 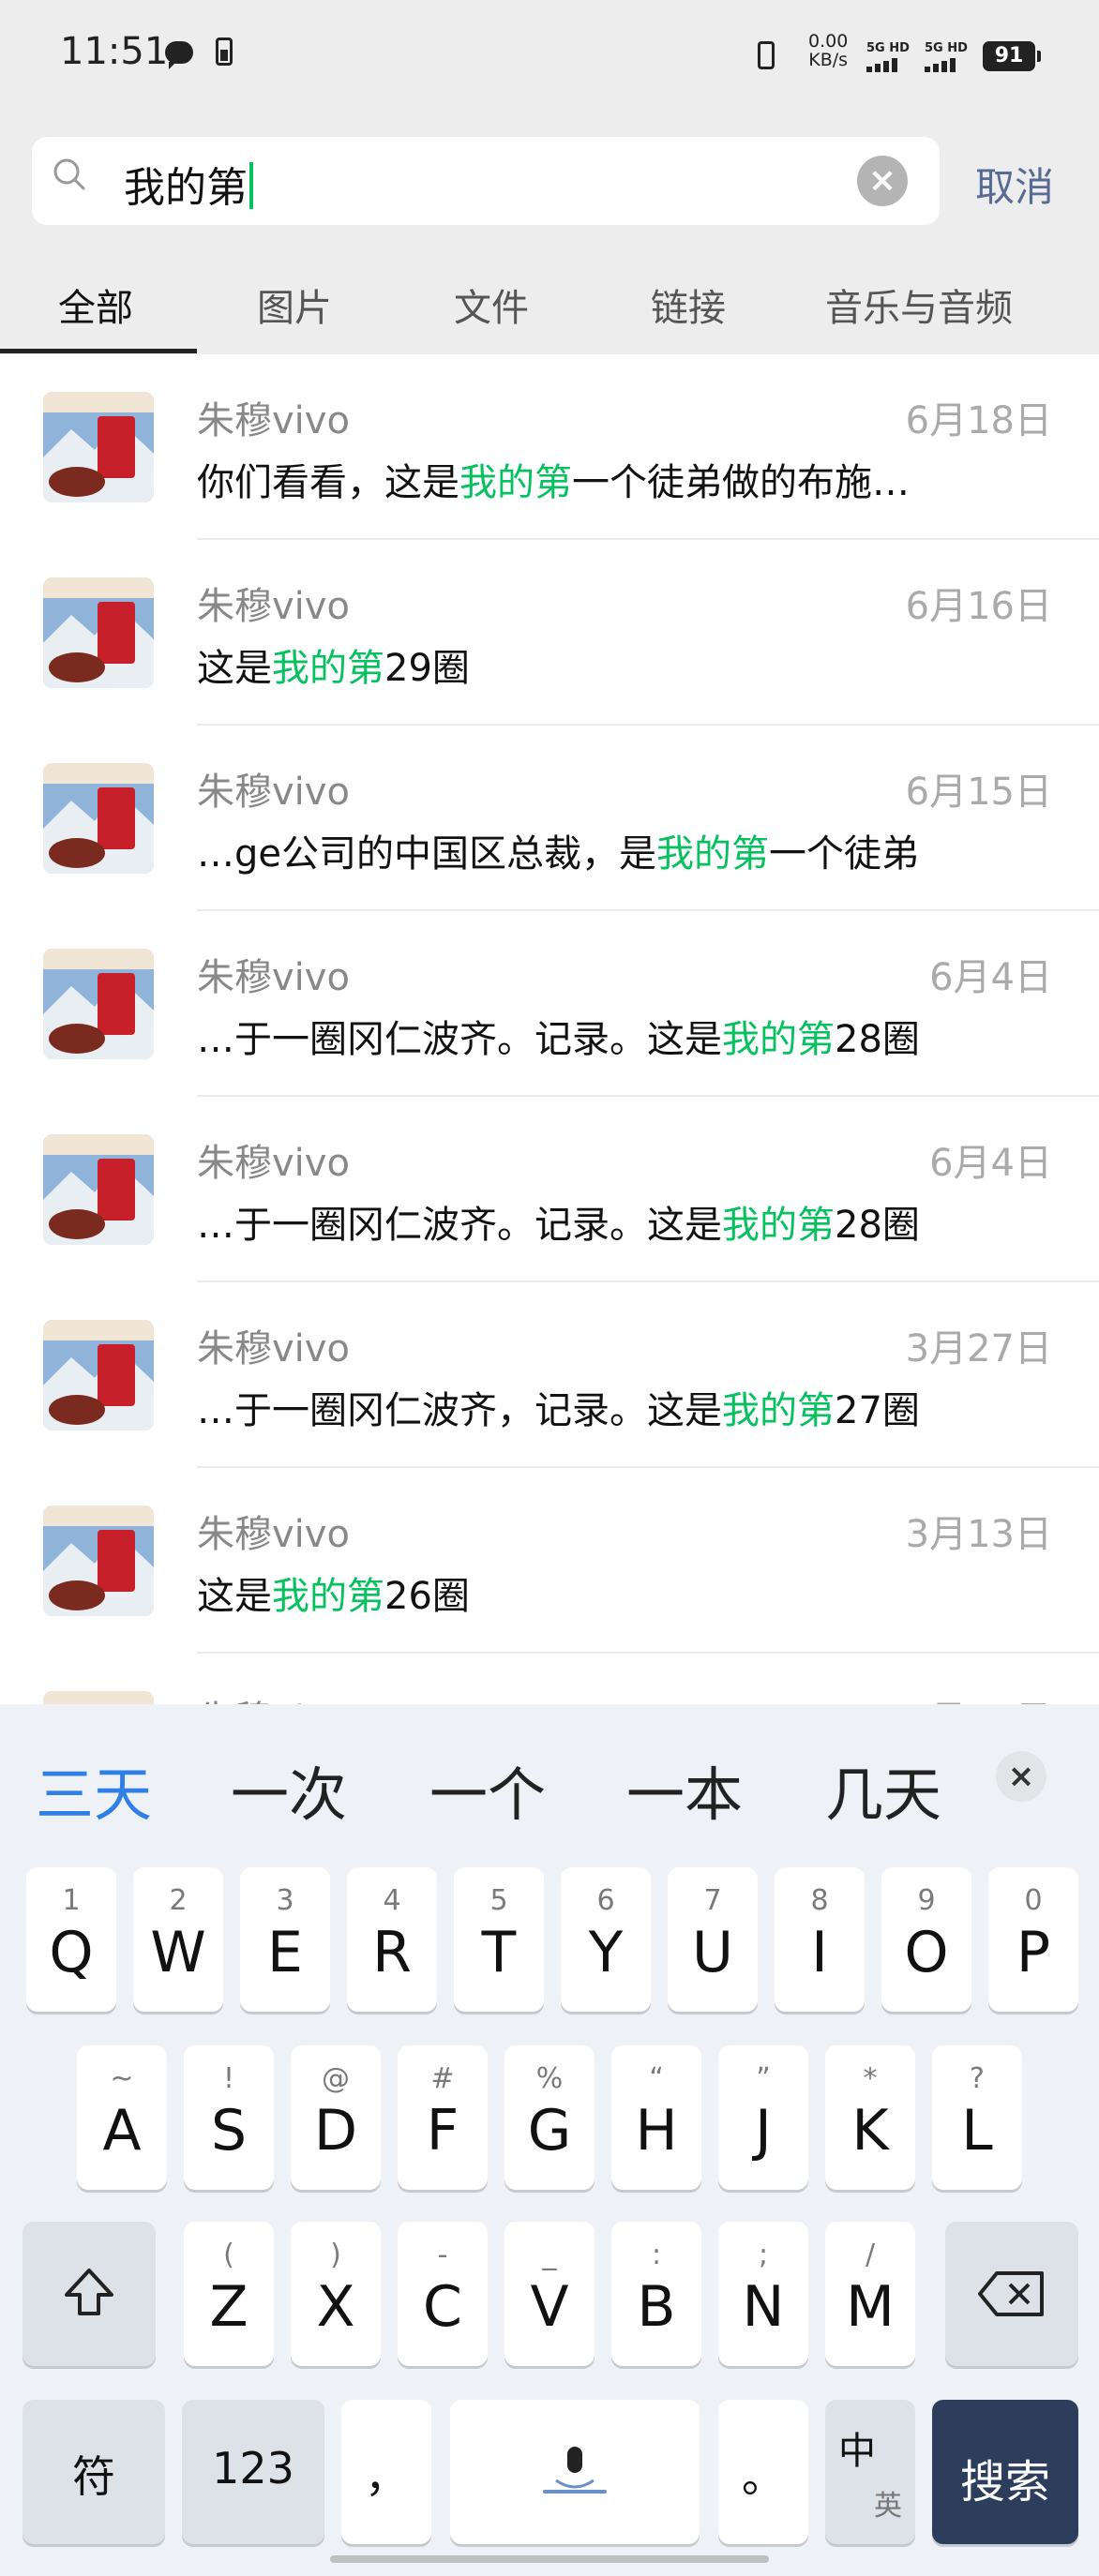 What do you see at coordinates (89, 2294) in the screenshot?
I see `shift-key` at bounding box center [89, 2294].